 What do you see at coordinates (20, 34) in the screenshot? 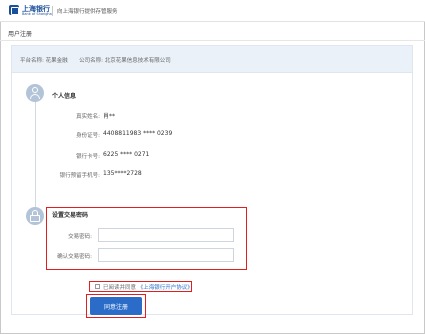
I see `page-title: 用户注册` at bounding box center [20, 34].